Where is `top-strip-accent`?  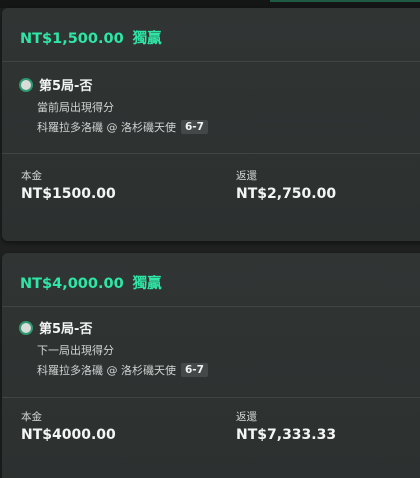
top-strip-accent is located at coordinates (345, 1).